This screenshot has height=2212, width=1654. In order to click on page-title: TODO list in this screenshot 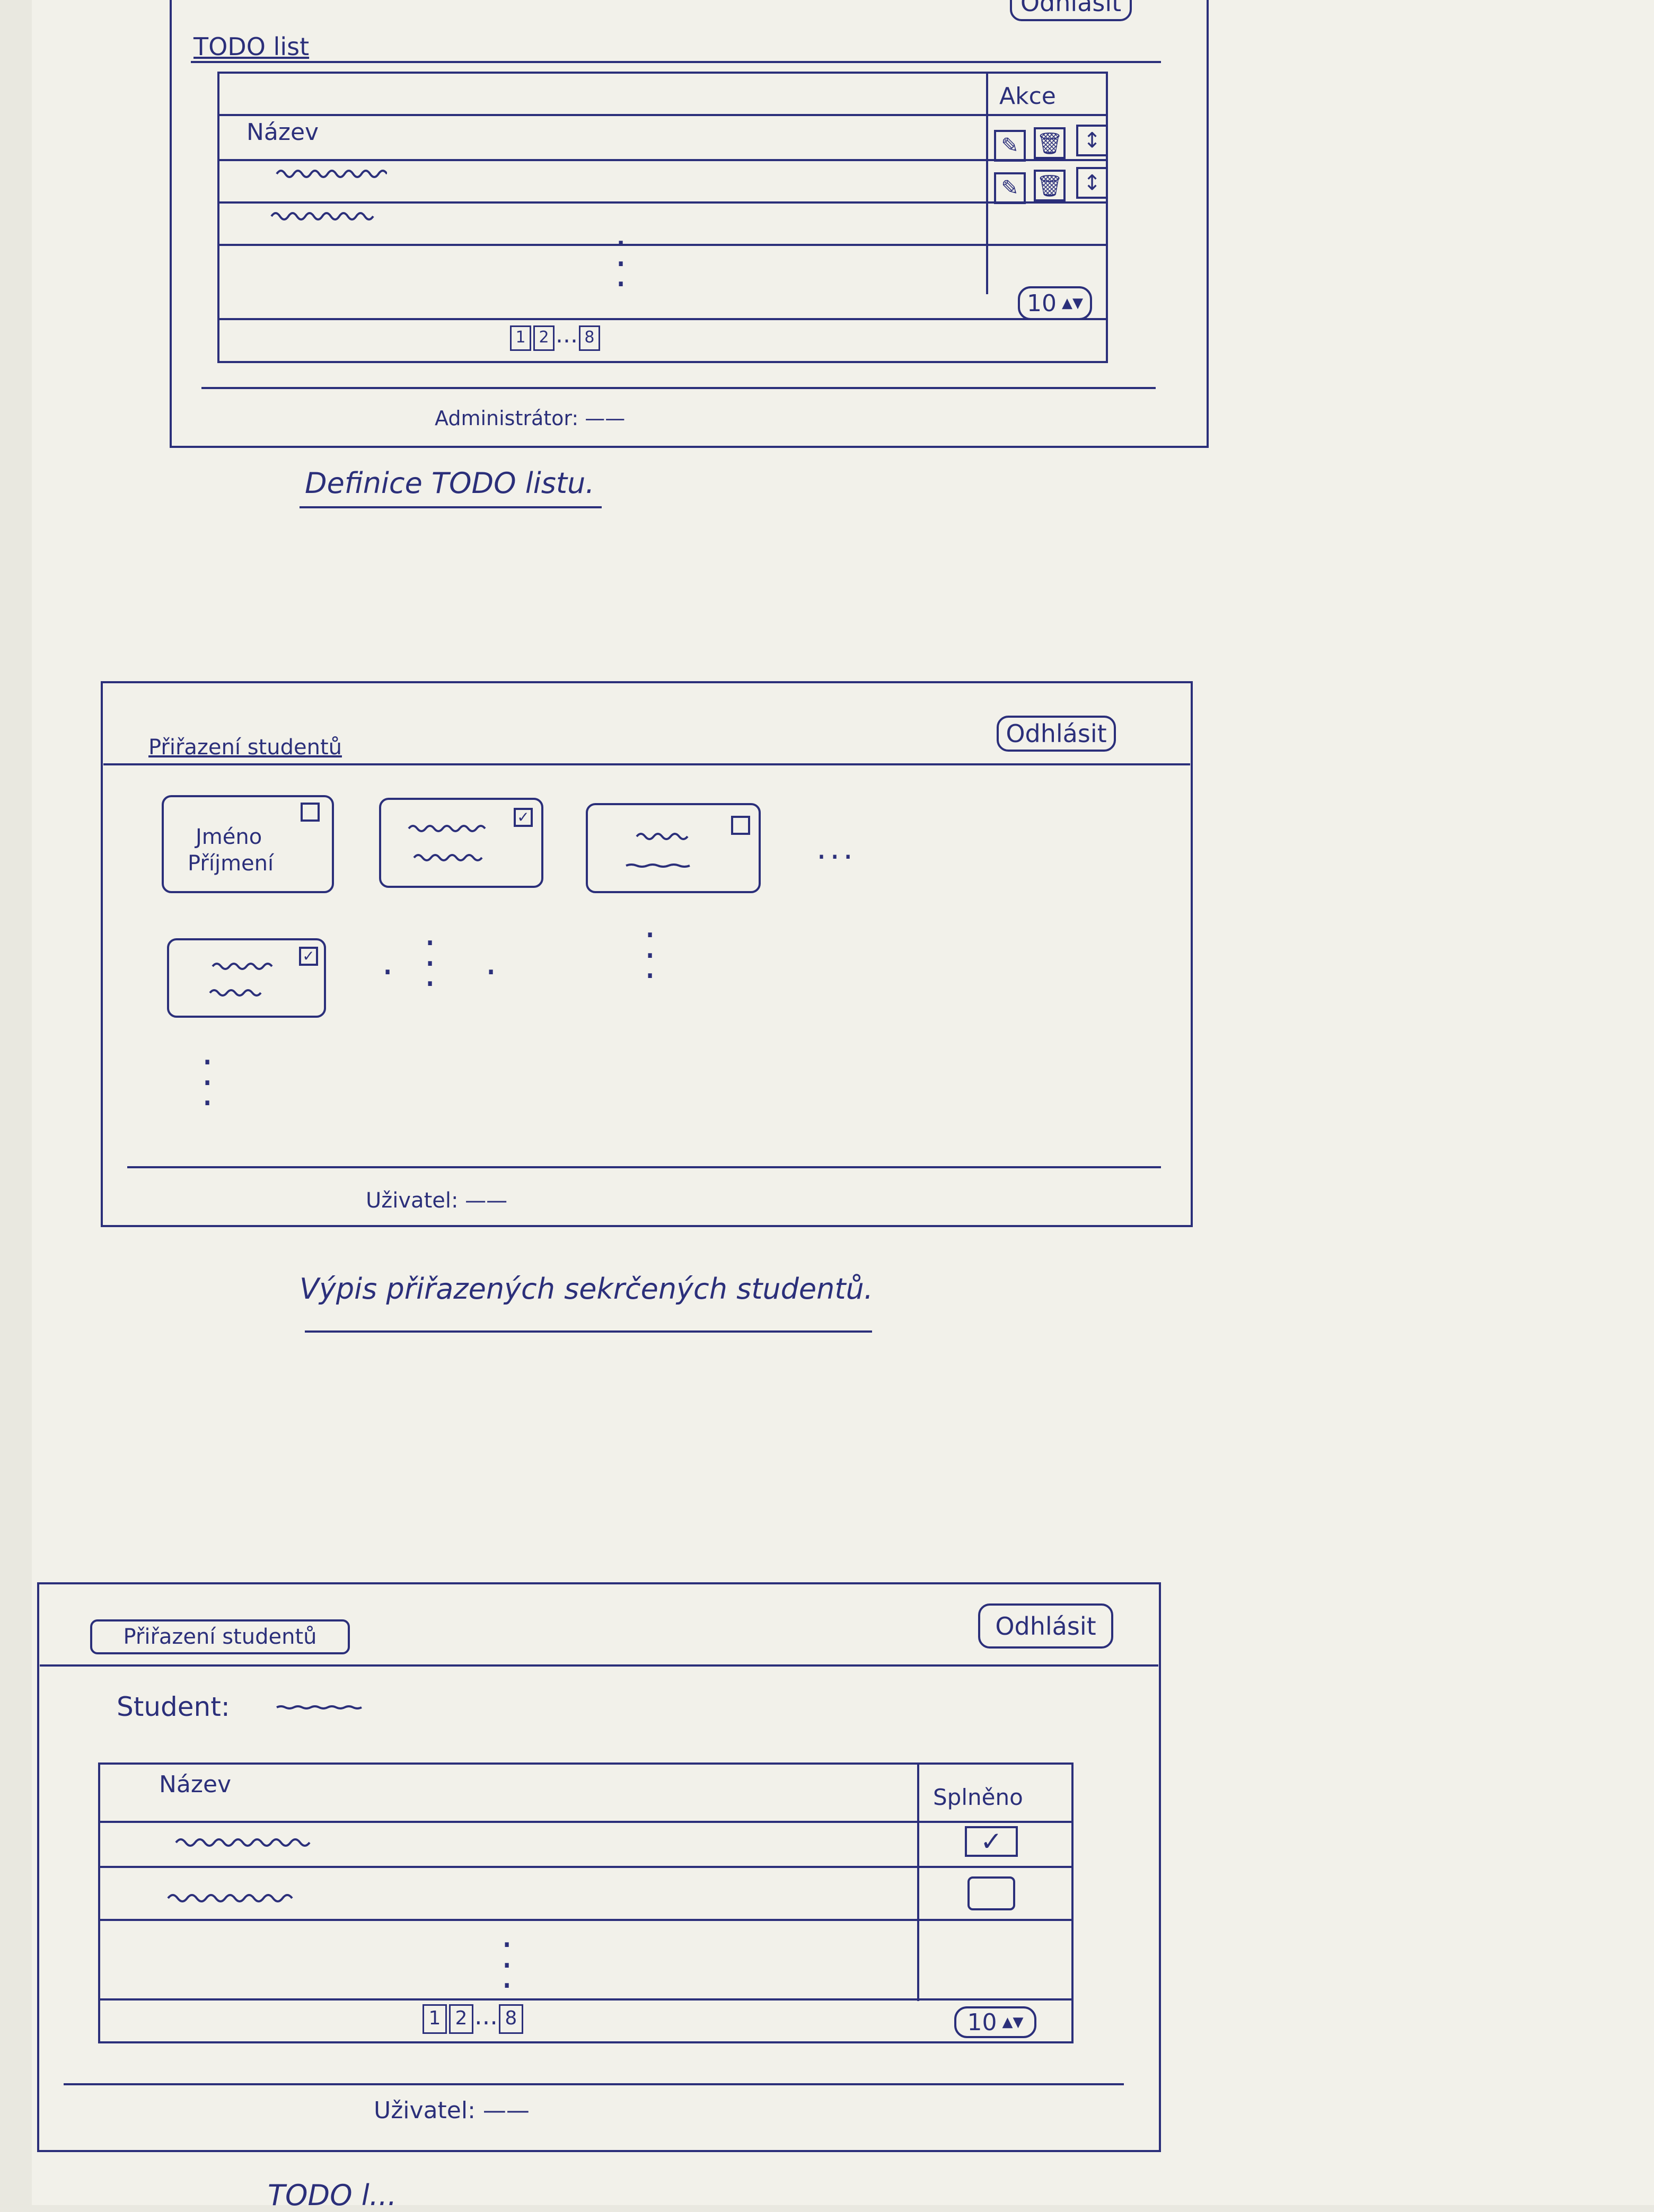, I will do `click(251, 46)`.